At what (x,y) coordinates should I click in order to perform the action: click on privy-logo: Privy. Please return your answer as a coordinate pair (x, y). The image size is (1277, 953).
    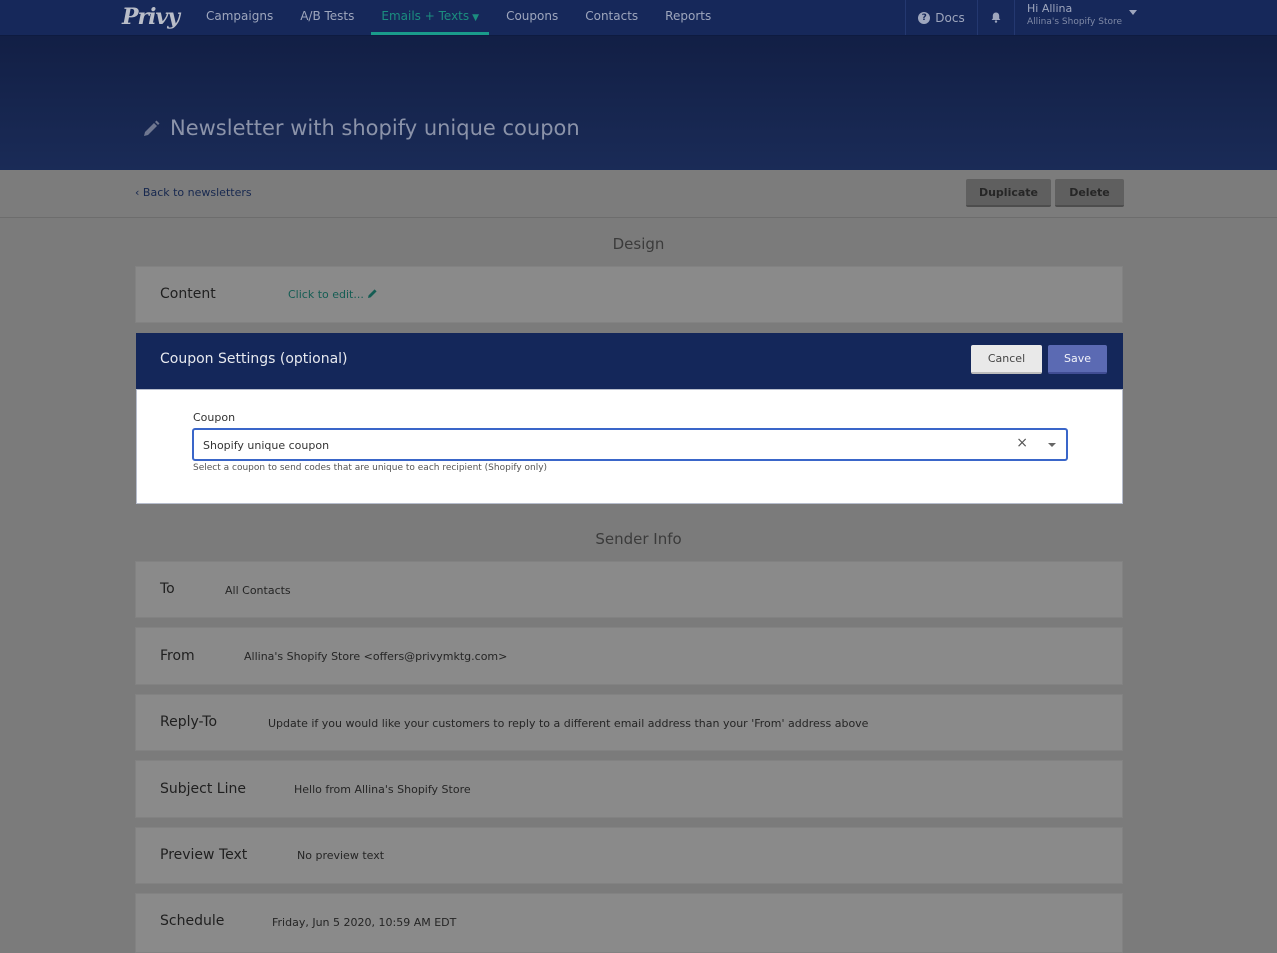
    Looking at the image, I should click on (151, 17).